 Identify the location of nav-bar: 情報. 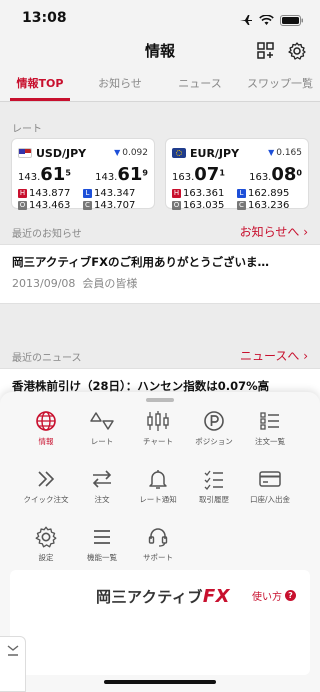
(160, 50).